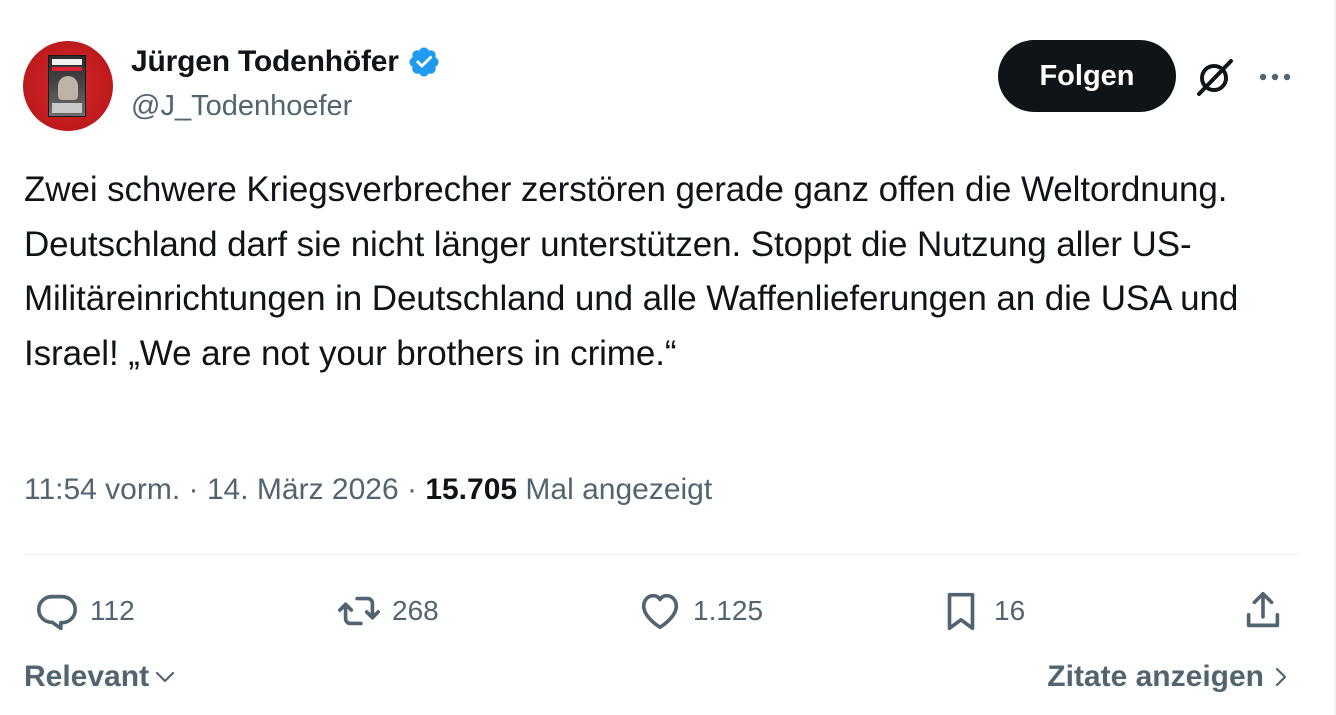  Describe the element at coordinates (57, 612) in the screenshot. I see `reply-icon` at that location.